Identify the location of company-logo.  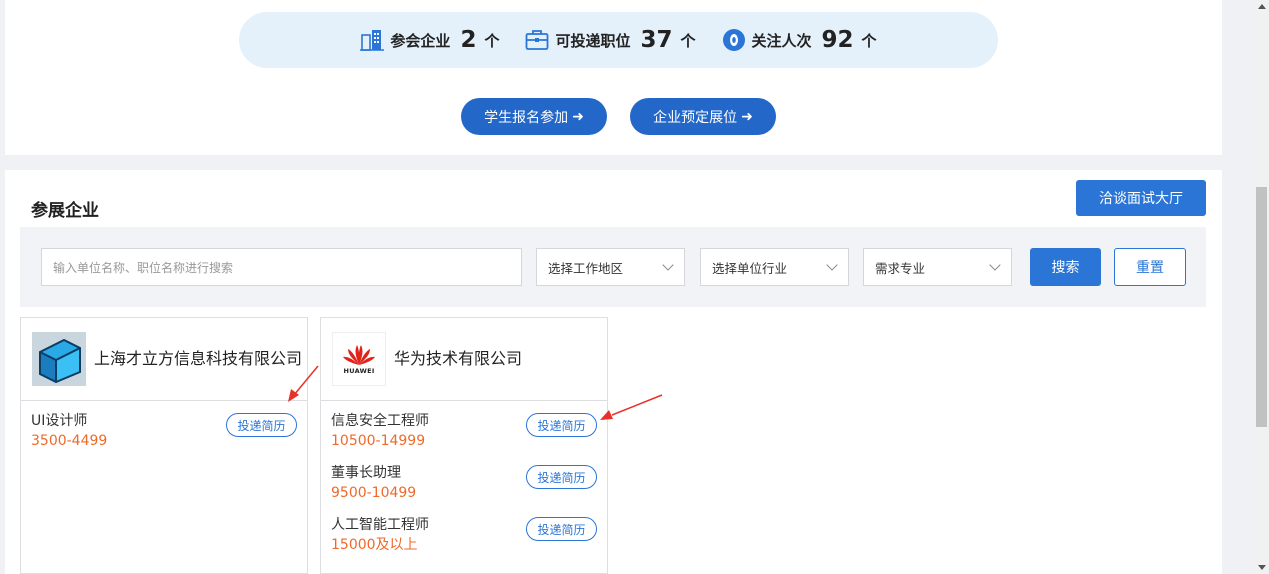
(59, 359).